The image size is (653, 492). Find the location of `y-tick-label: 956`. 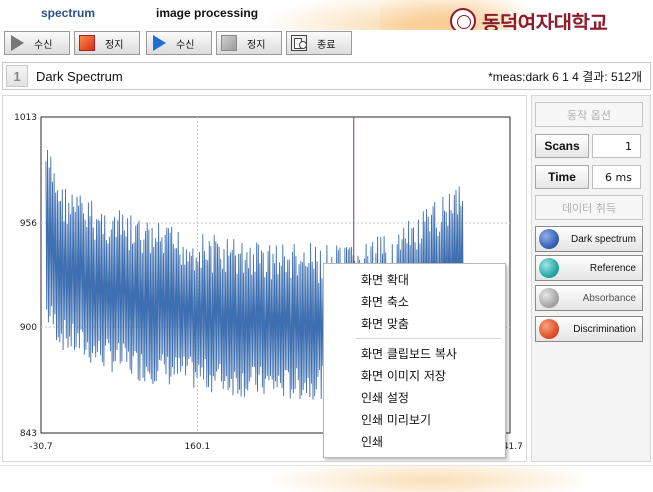

y-tick-label: 956 is located at coordinates (28, 224).